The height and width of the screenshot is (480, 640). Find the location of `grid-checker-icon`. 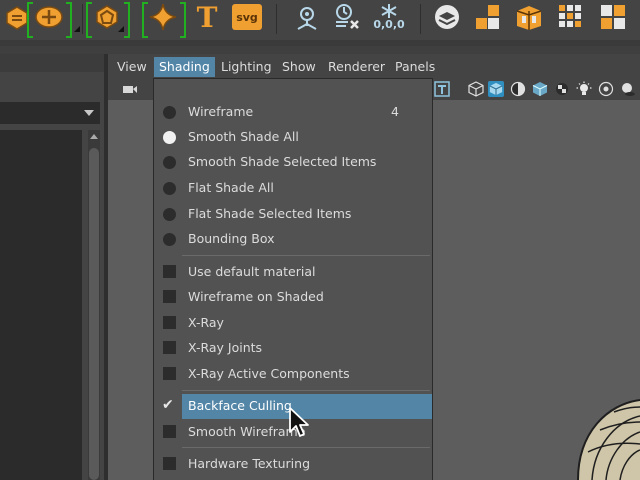

grid-checker-icon is located at coordinates (571, 17).